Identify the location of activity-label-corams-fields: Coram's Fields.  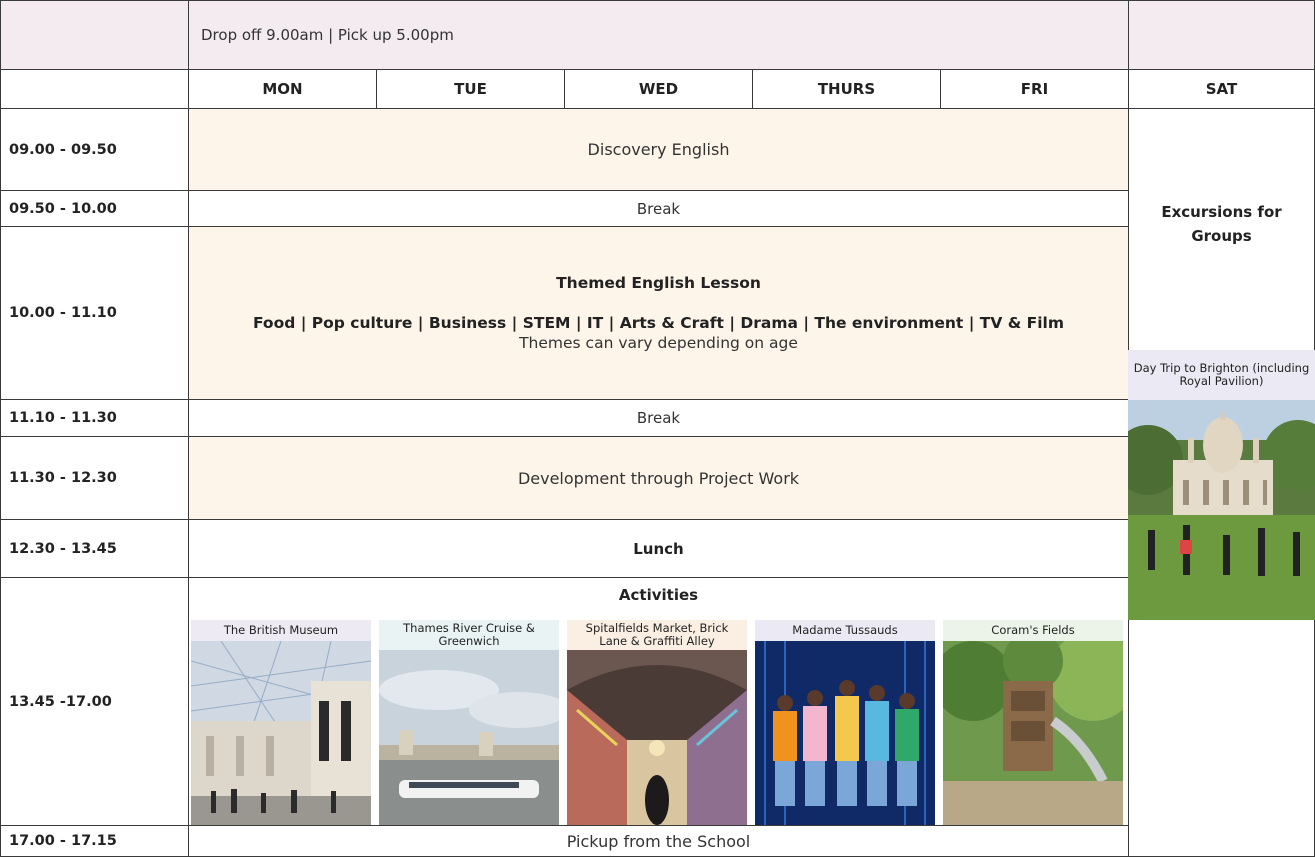
(1033, 630).